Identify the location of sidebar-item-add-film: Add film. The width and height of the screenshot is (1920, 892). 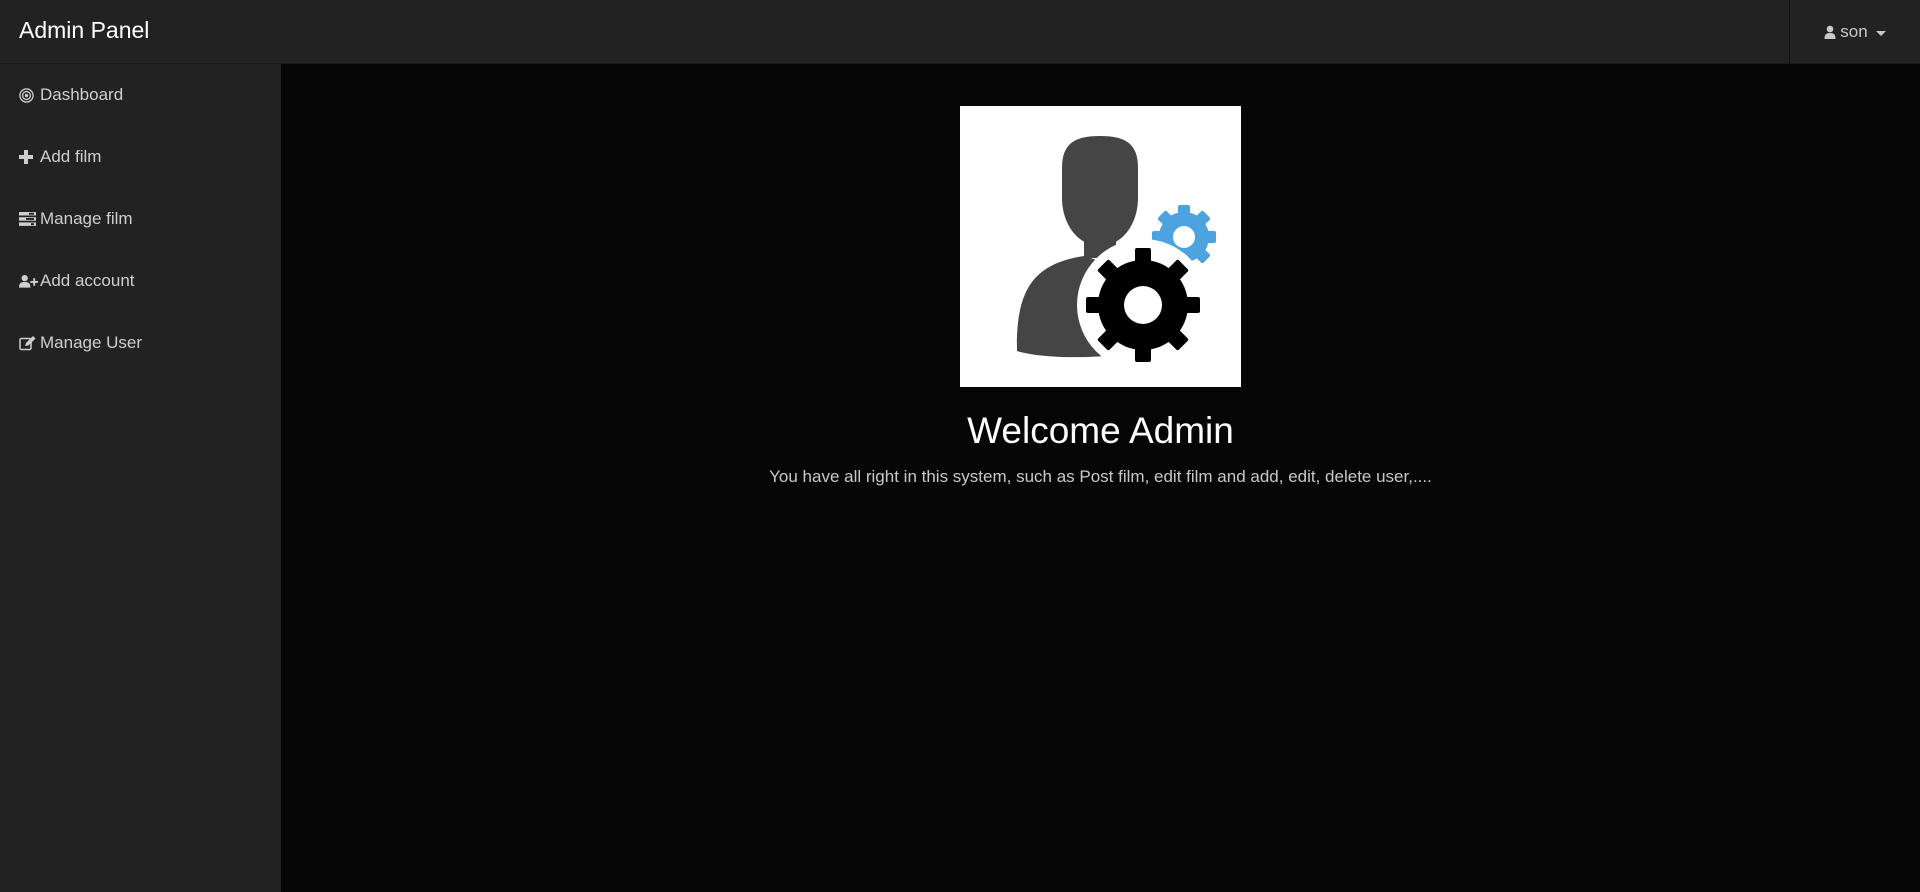
(140, 157).